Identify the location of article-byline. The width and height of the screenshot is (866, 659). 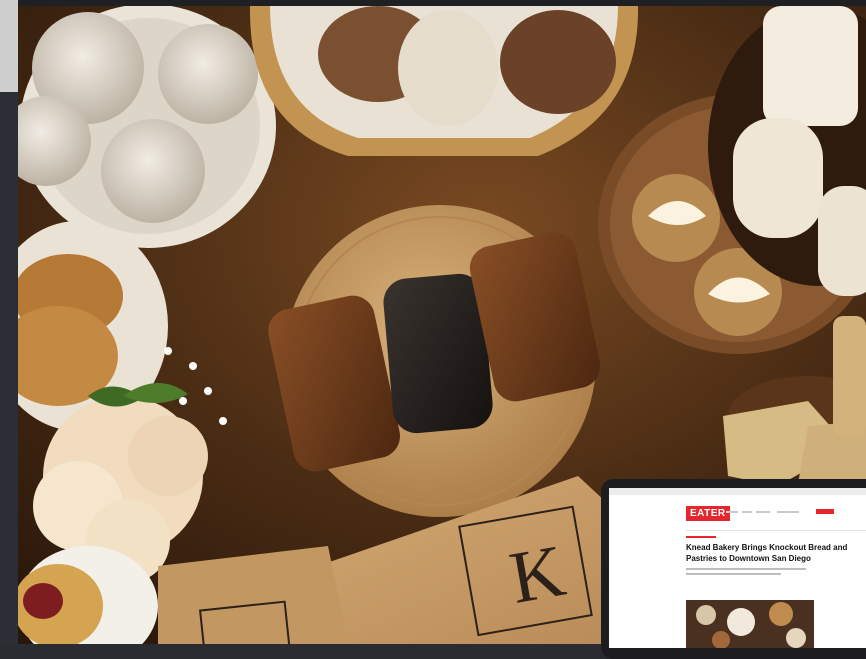
(733, 574).